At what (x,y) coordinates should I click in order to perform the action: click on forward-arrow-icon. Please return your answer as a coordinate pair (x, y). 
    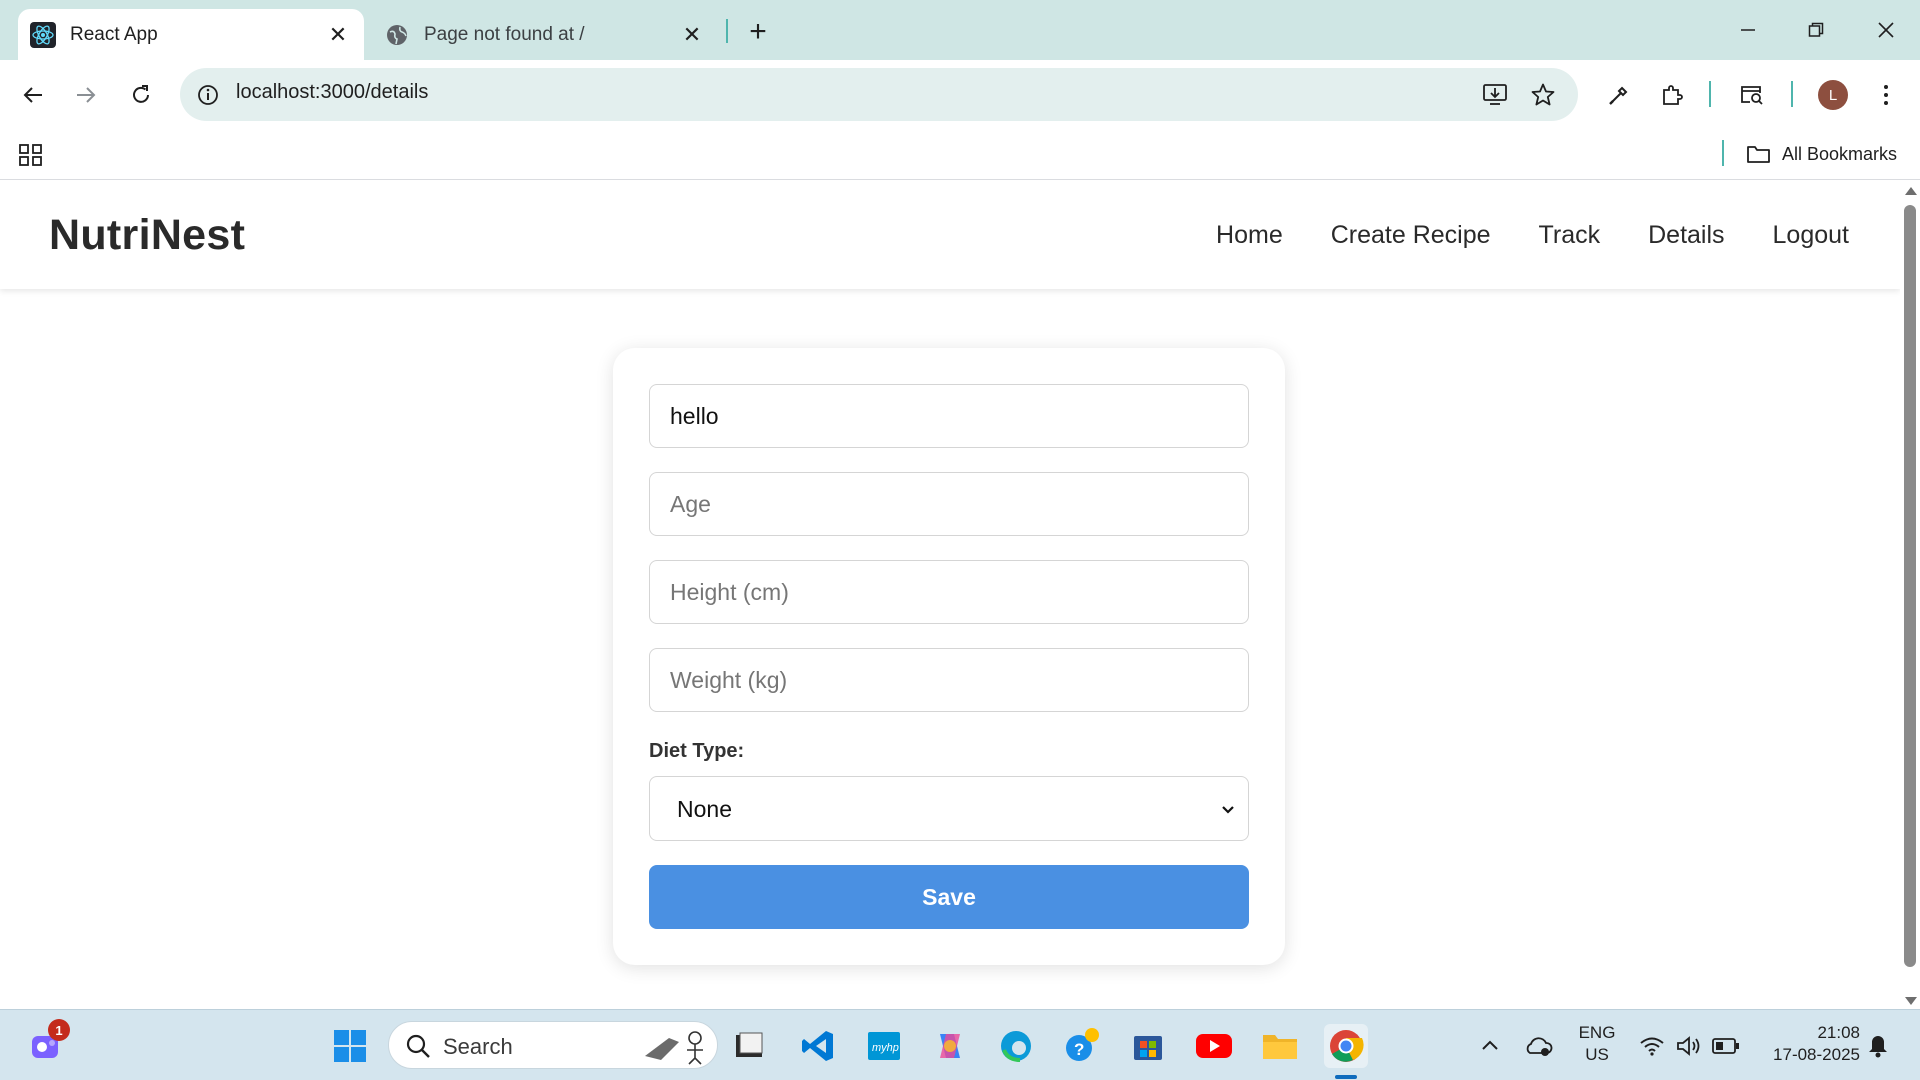
    Looking at the image, I should click on (86, 95).